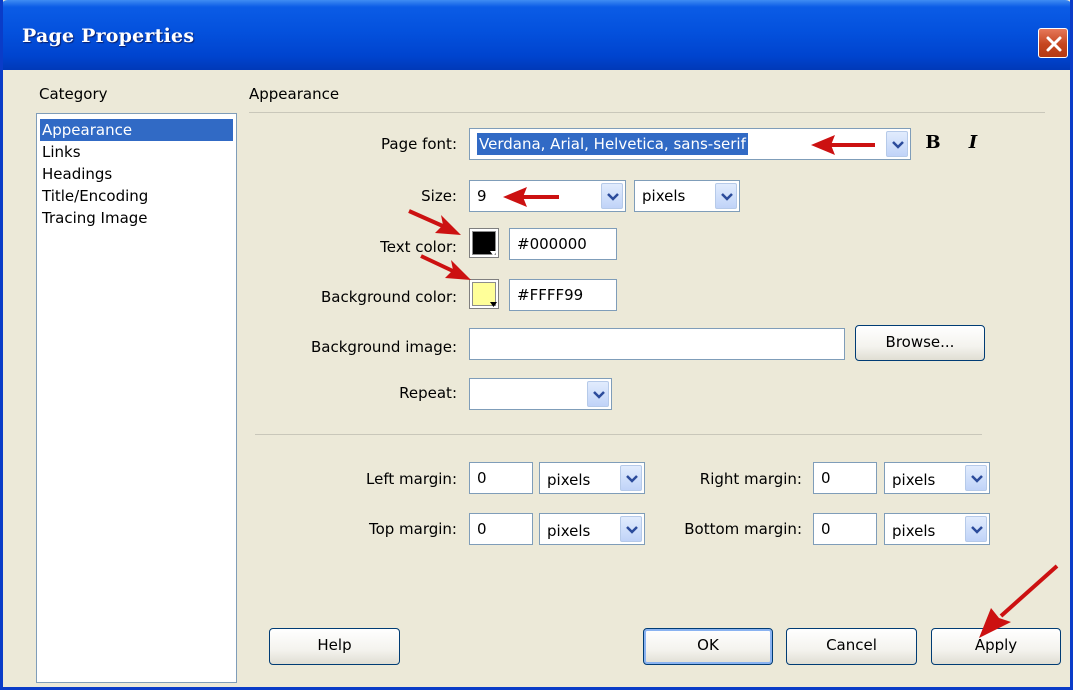 The width and height of the screenshot is (1073, 690). I want to click on top-margin-value: 0, so click(482, 529).